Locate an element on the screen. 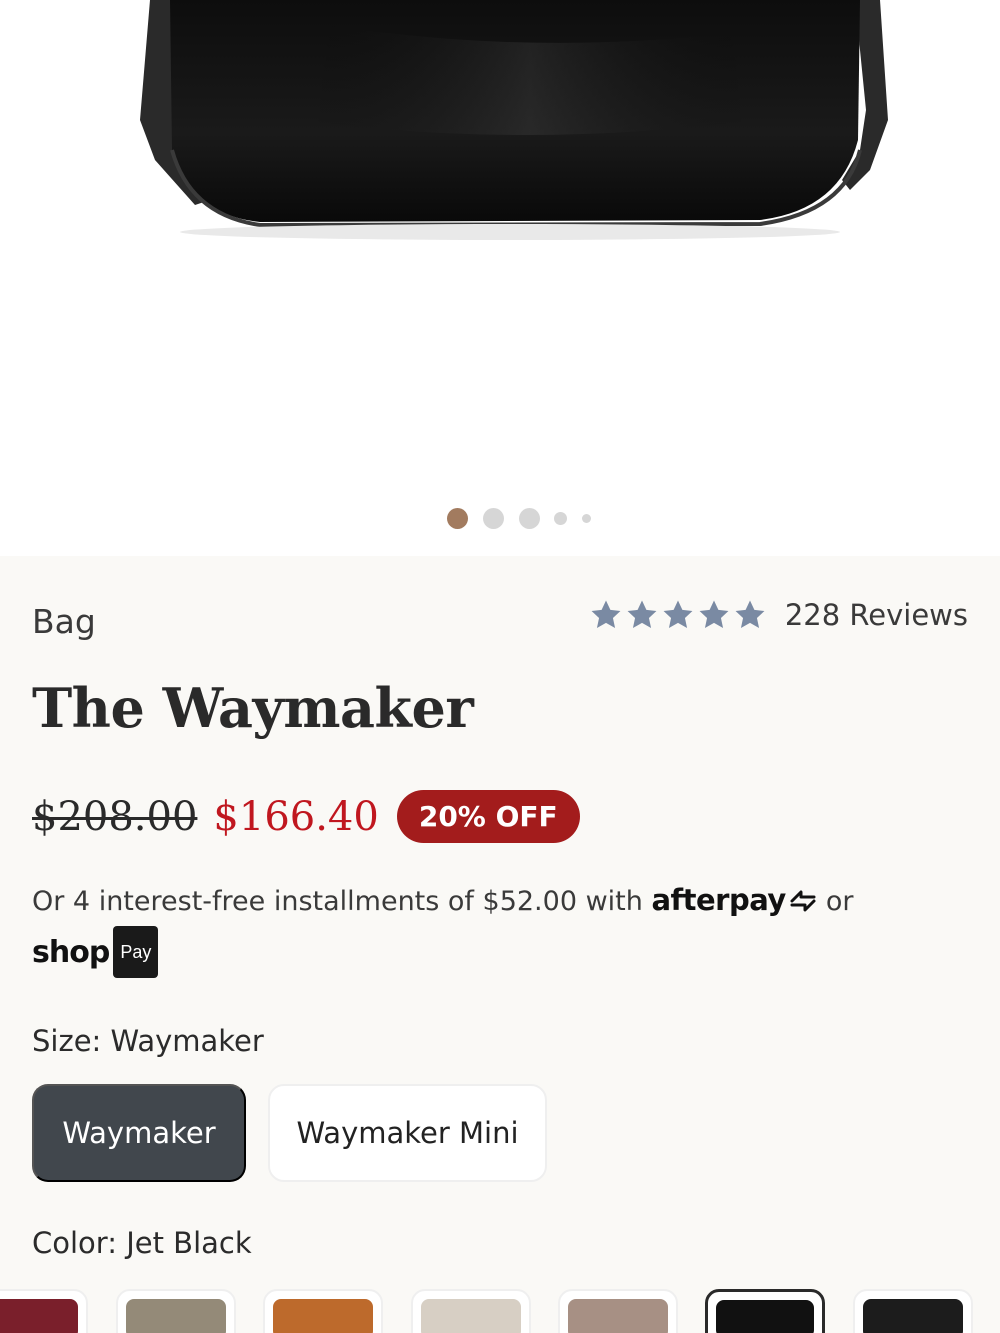 The image size is (1000, 1333). color-swatch-taupe is located at coordinates (176, 1311).